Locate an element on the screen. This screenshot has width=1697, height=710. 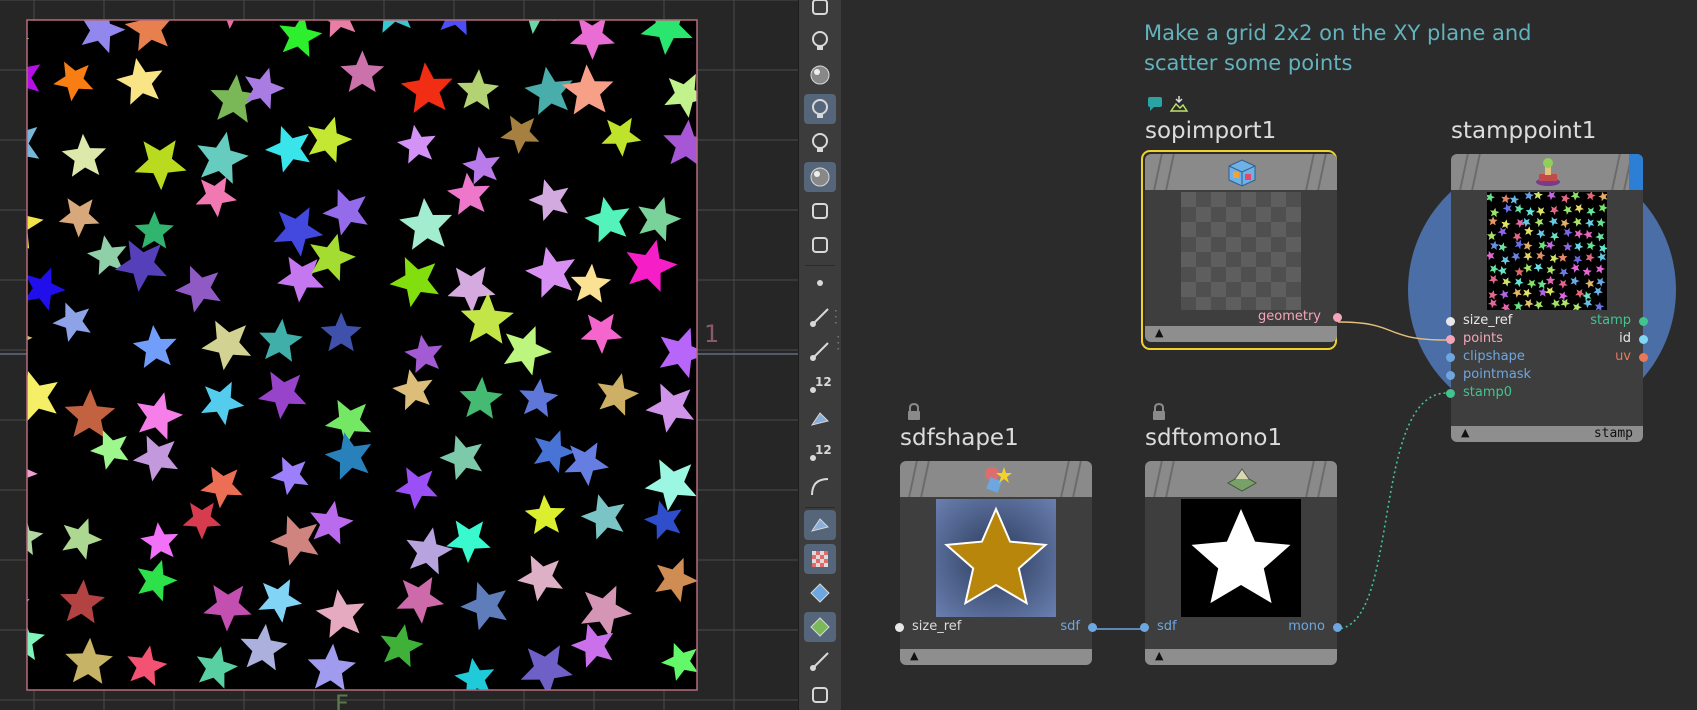
import-badge-icon is located at coordinates (1179, 106).